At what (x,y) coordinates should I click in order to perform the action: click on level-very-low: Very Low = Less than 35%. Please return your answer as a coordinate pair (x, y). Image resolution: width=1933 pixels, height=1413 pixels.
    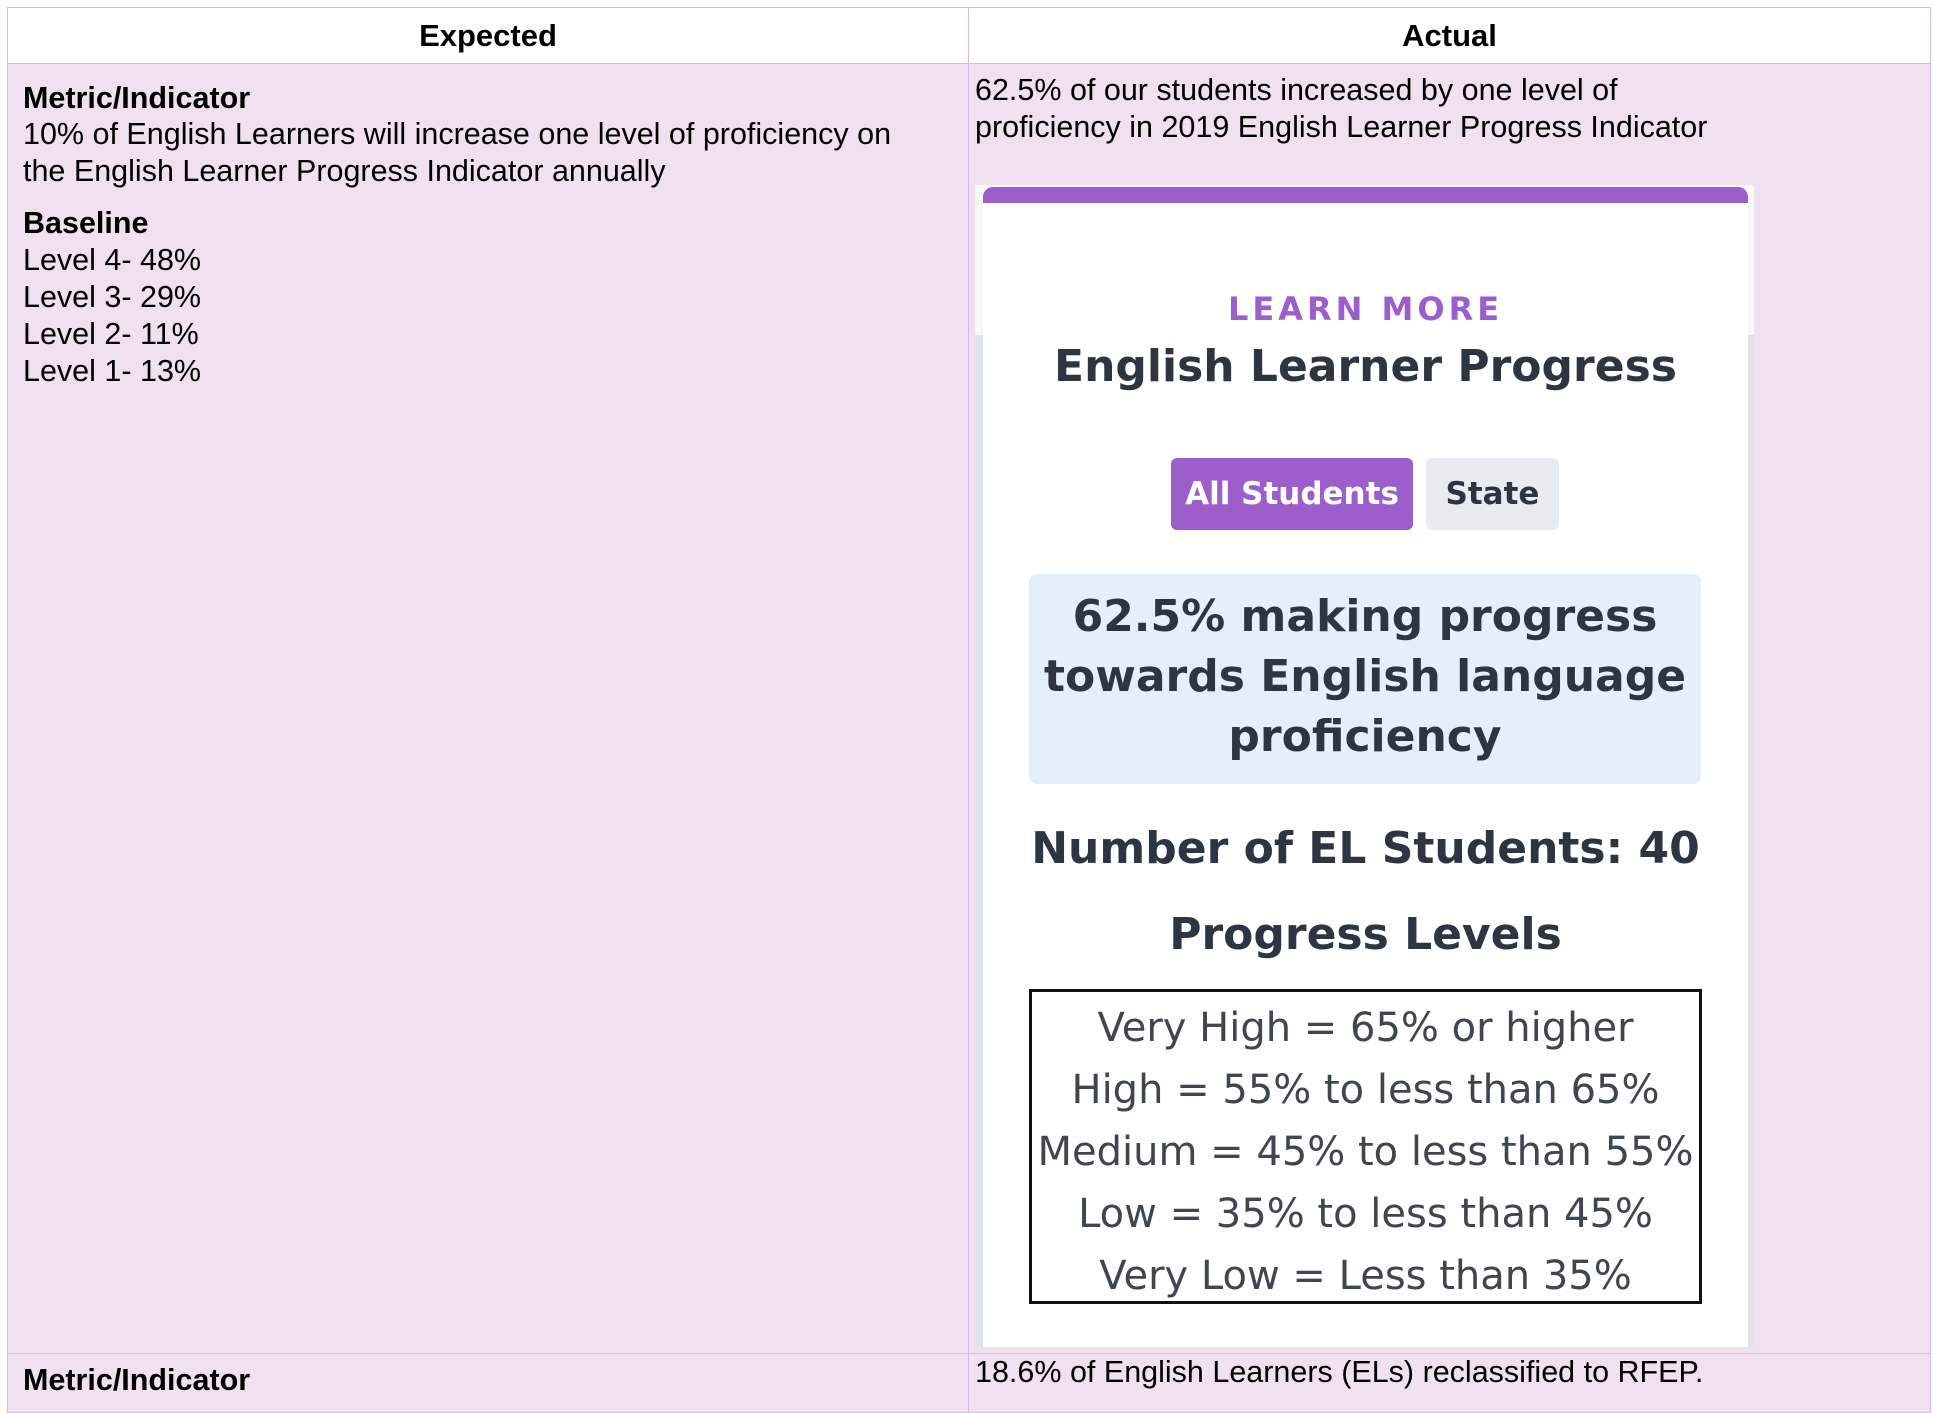
    Looking at the image, I should click on (1365, 1276).